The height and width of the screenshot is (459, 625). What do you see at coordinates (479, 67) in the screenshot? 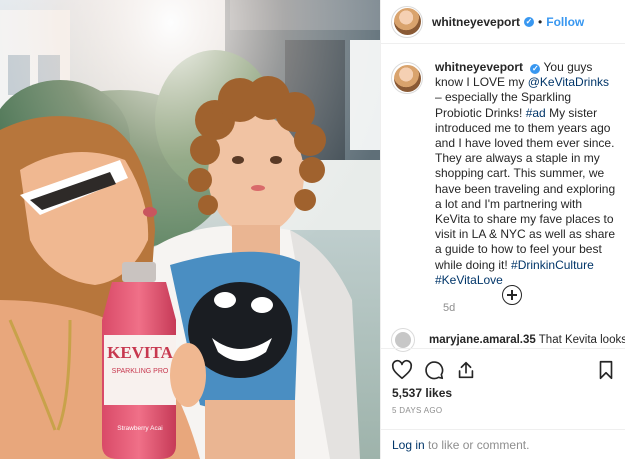
I see `caption-username: whitneyeveport` at bounding box center [479, 67].